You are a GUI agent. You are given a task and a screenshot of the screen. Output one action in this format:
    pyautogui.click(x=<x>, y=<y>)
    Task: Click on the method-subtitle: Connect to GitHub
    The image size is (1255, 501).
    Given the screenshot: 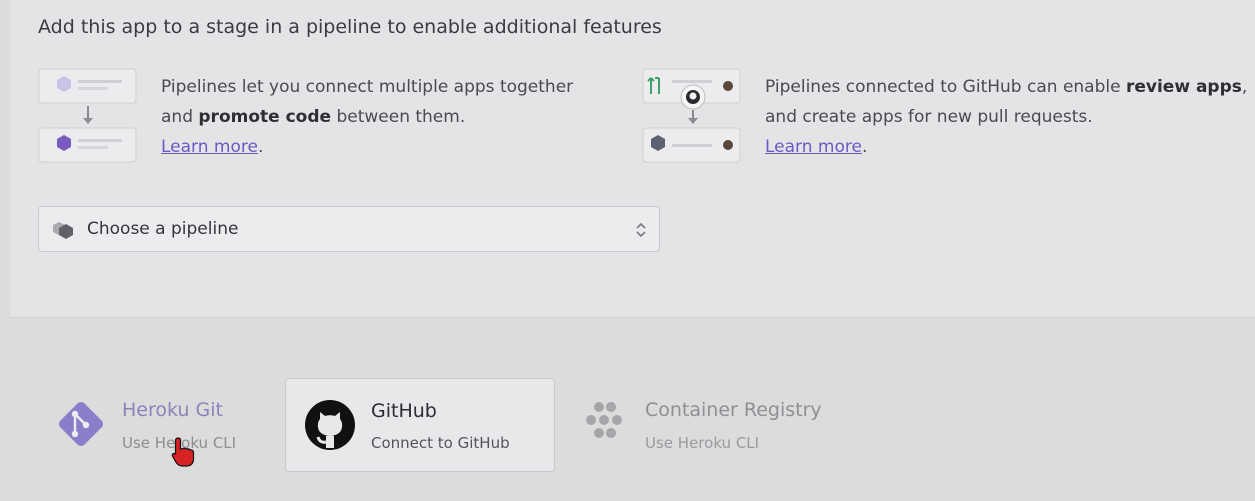 What is the action you would take?
    pyautogui.click(x=440, y=443)
    